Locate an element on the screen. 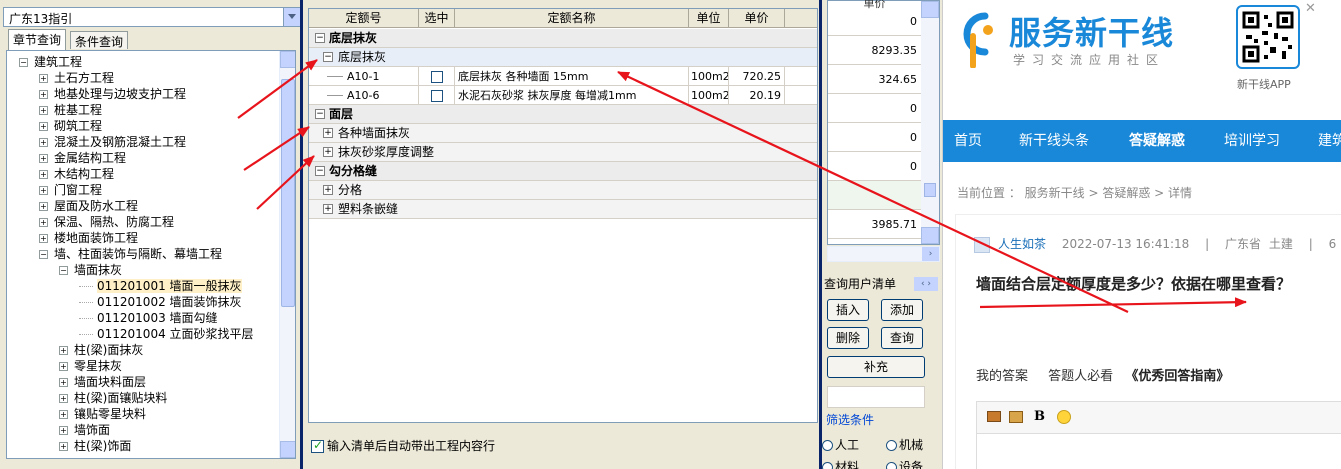 Image resolution: width=1341 pixels, height=469 pixels. answer-editor: B is located at coordinates (1158, 435).